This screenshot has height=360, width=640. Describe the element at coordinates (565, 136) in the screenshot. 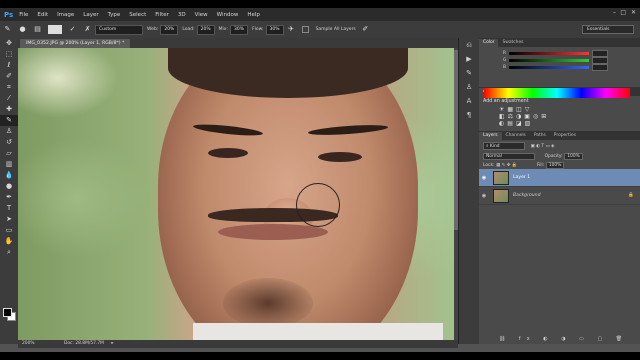

I see `tab-properties: Properties` at that location.